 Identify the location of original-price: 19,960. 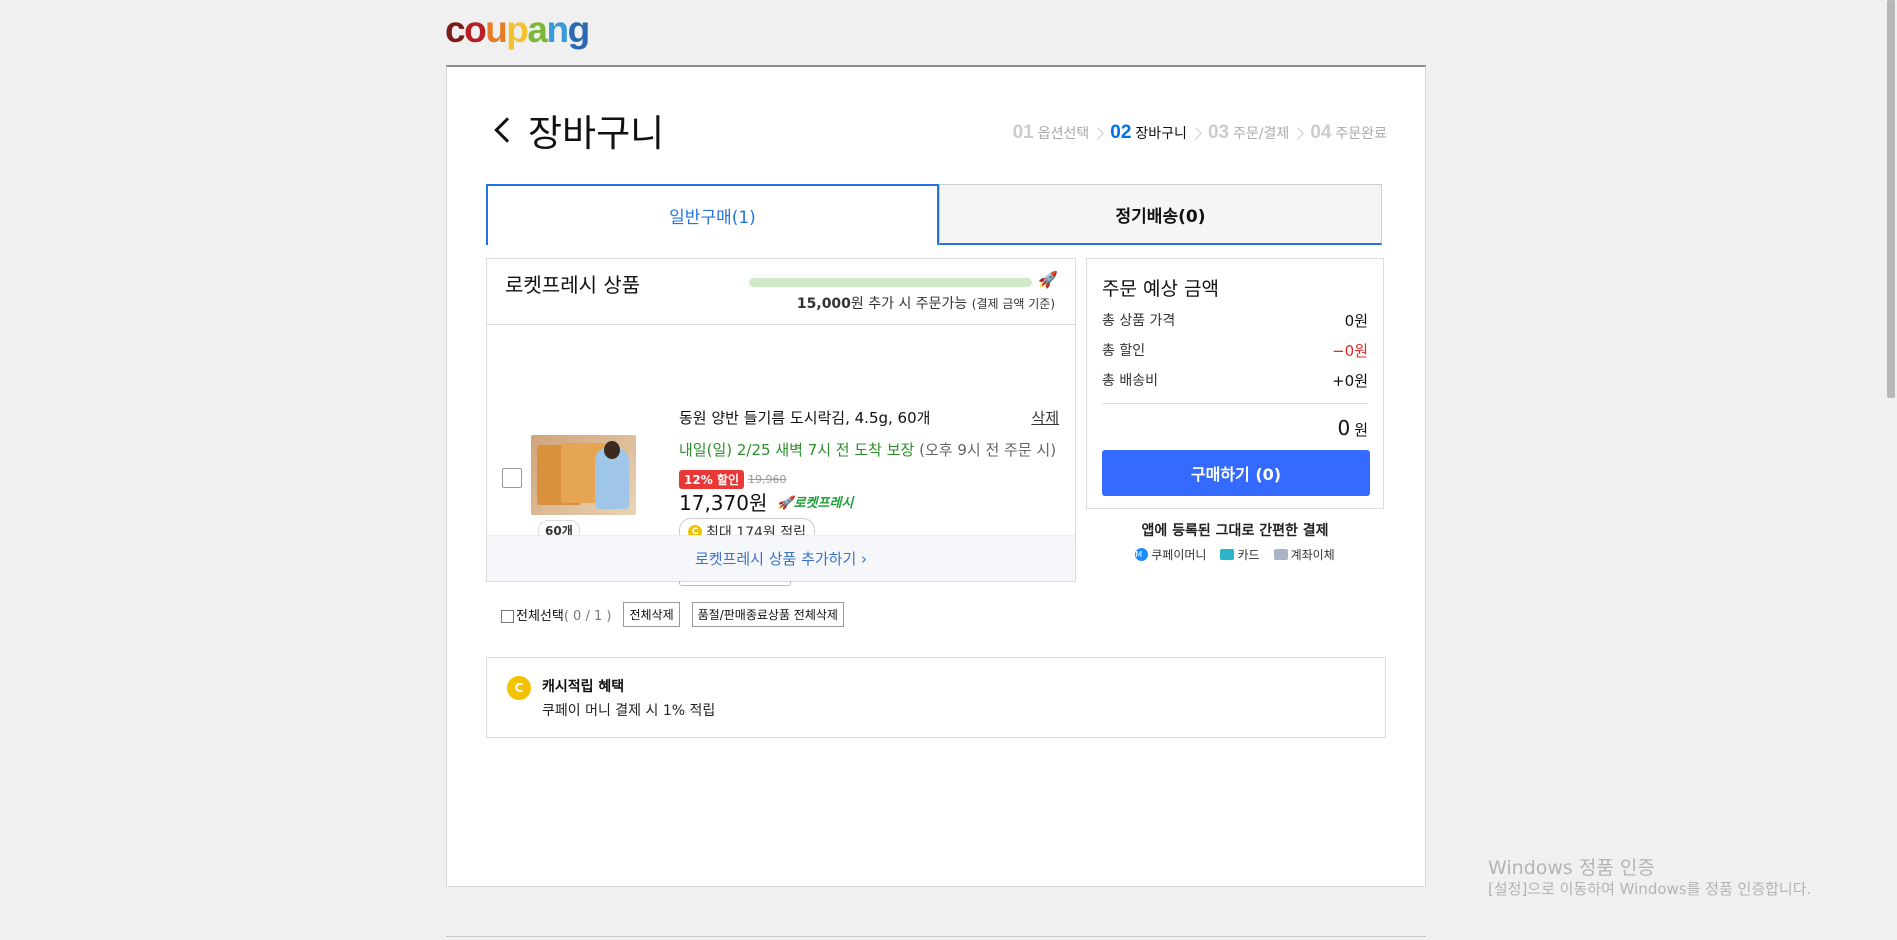
(767, 479).